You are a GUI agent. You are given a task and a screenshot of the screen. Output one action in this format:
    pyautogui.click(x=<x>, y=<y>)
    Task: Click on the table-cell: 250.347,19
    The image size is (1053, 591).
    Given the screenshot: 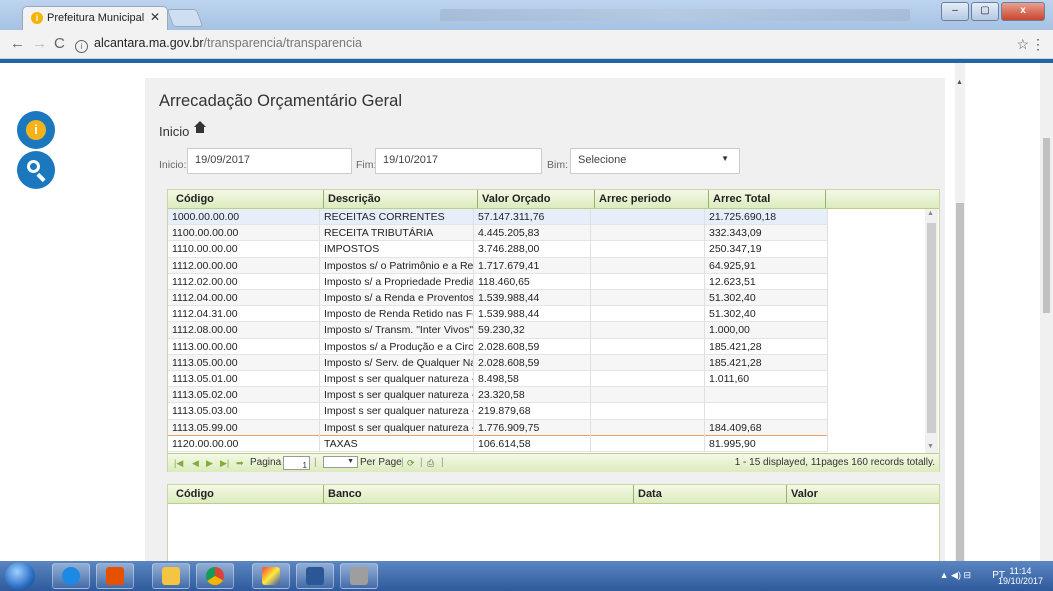 What is the action you would take?
    pyautogui.click(x=766, y=249)
    